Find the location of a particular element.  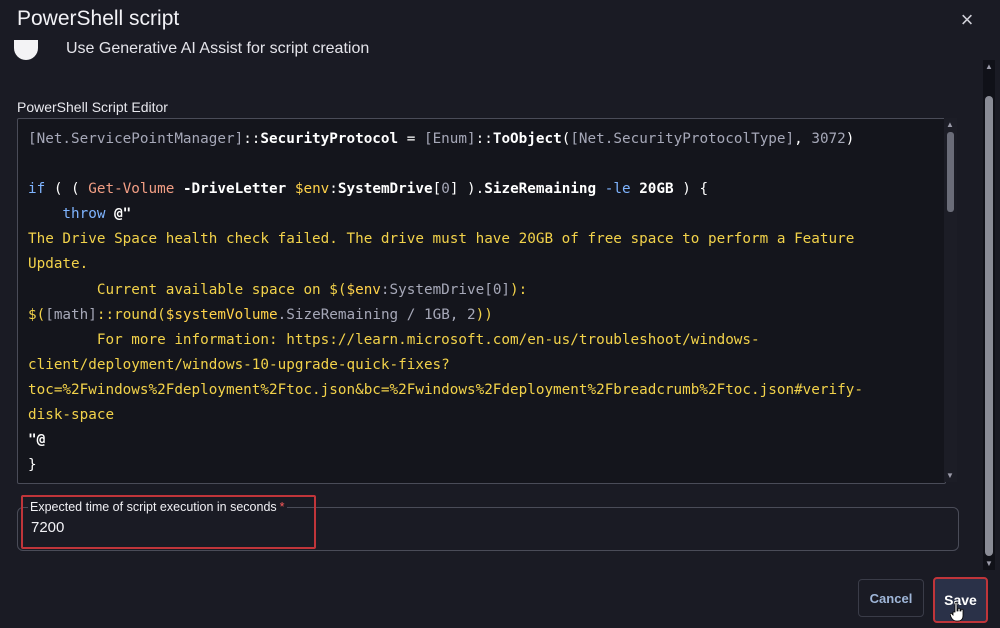

code-token: round is located at coordinates (136, 314).